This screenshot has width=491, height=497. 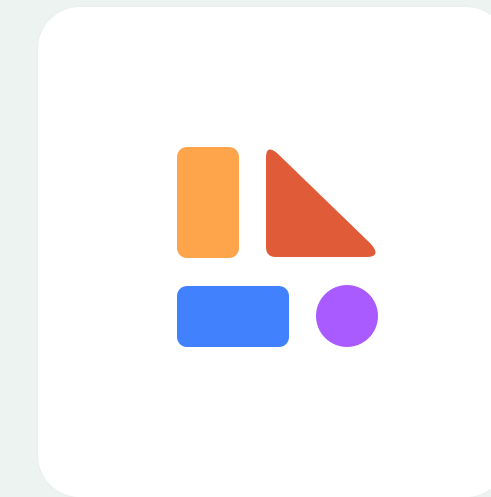 I want to click on red-triangle-shape, so click(x=321, y=203).